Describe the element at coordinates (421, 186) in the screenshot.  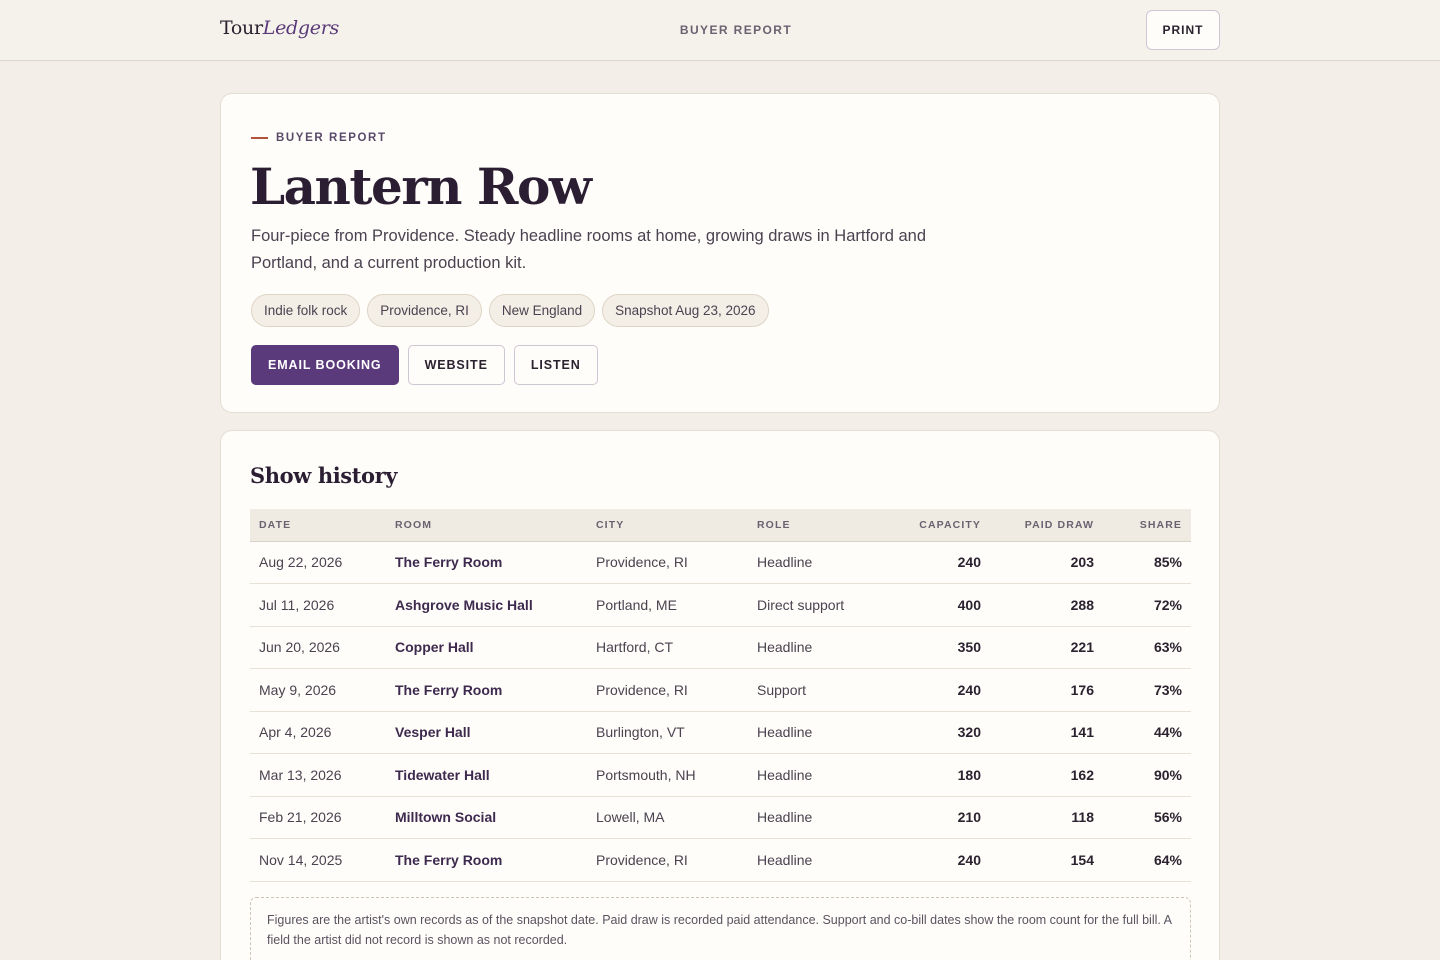
I see `artist-name: Lantern Row` at that location.